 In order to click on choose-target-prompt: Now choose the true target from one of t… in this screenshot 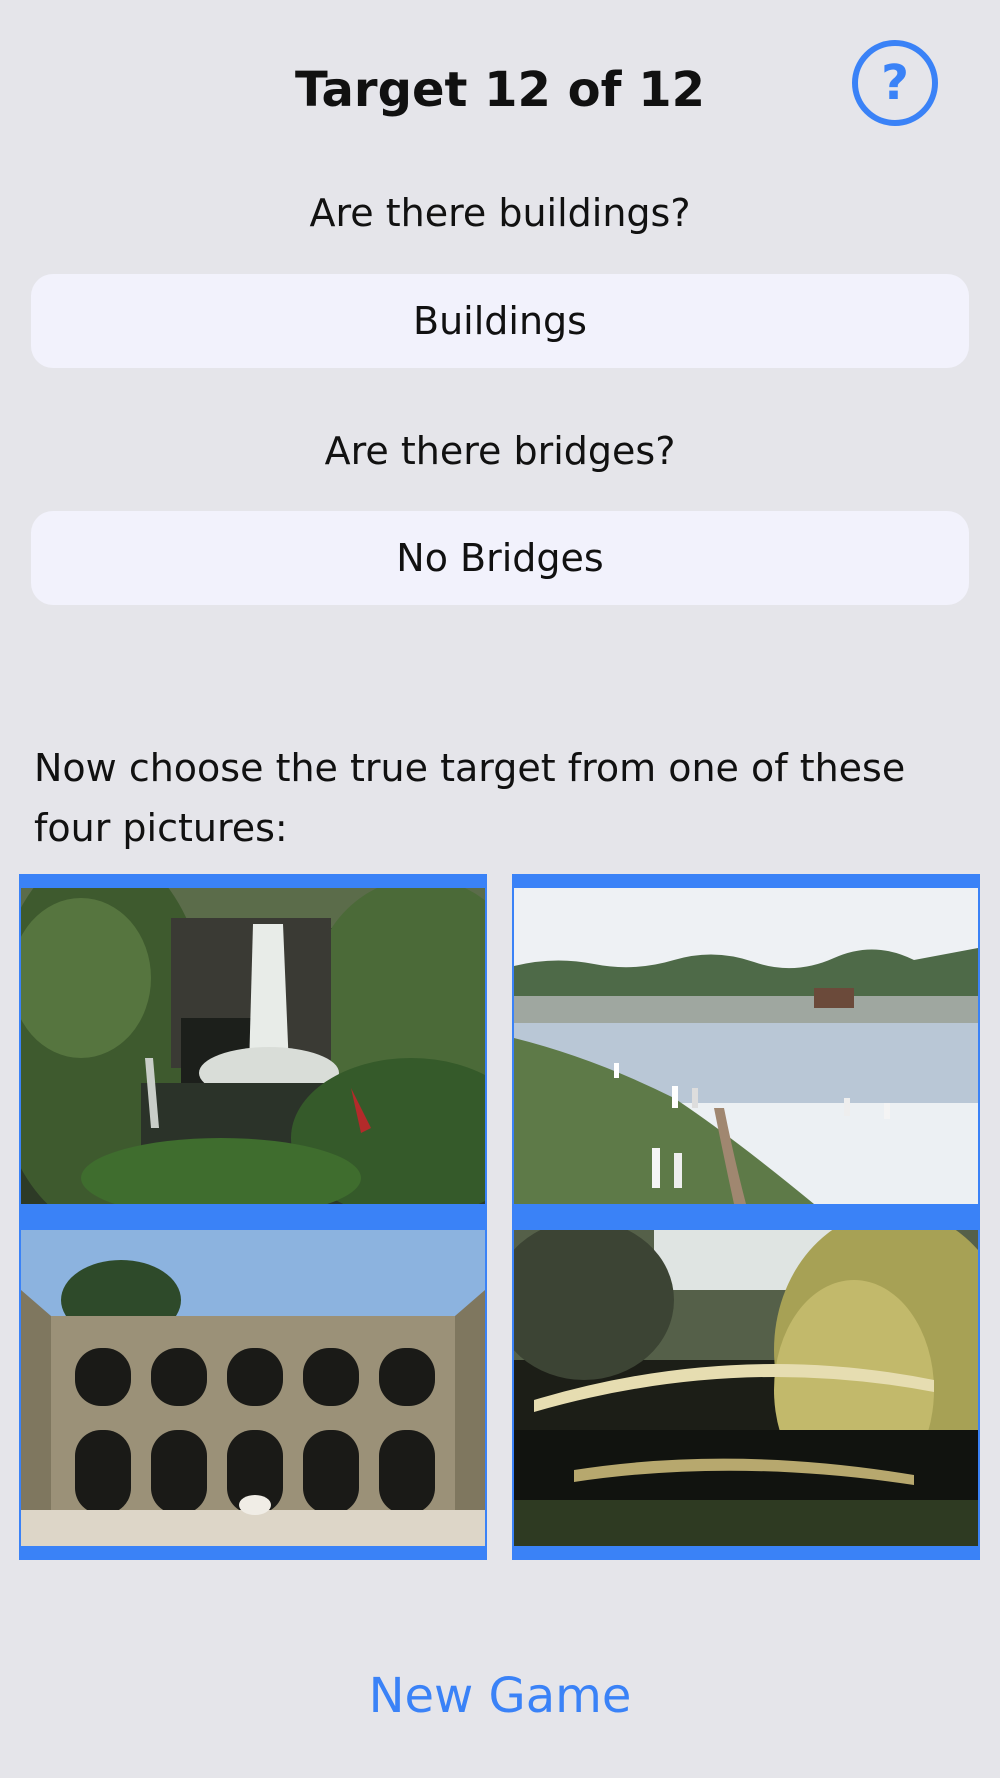, I will do `click(470, 798)`.